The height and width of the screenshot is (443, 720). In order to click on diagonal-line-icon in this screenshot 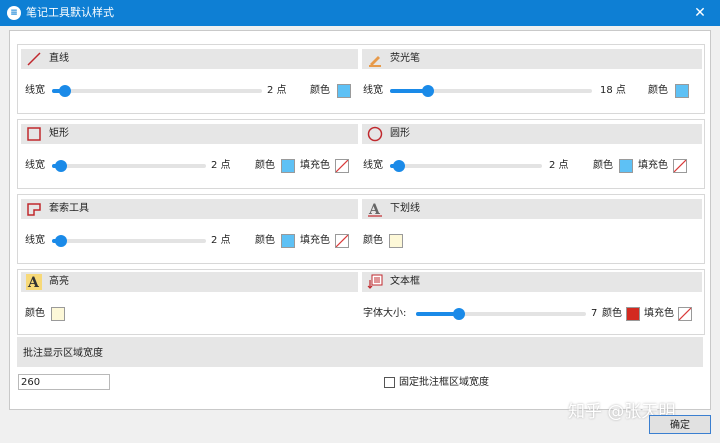, I will do `click(34, 59)`.